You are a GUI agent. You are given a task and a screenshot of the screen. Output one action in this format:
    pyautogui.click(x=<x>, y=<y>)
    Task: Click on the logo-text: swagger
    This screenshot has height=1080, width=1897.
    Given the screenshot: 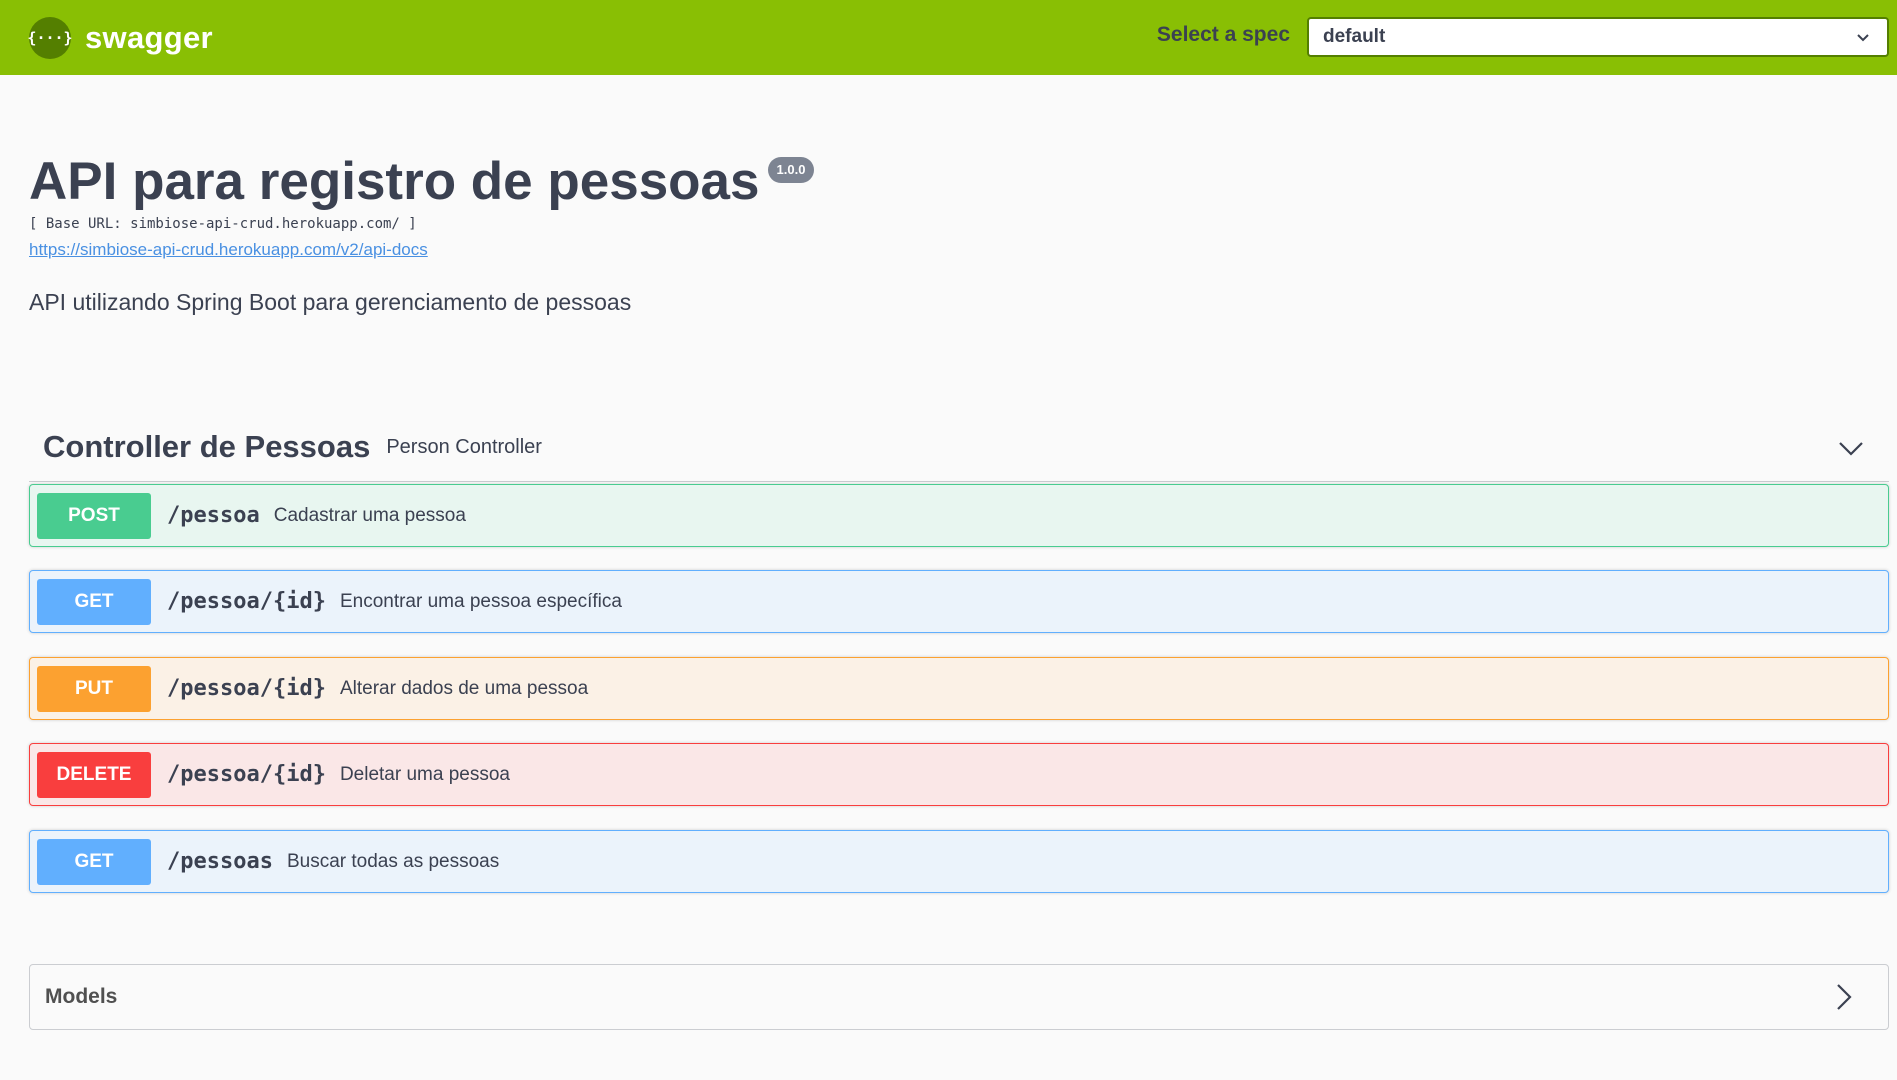 What is the action you would take?
    pyautogui.click(x=149, y=37)
    